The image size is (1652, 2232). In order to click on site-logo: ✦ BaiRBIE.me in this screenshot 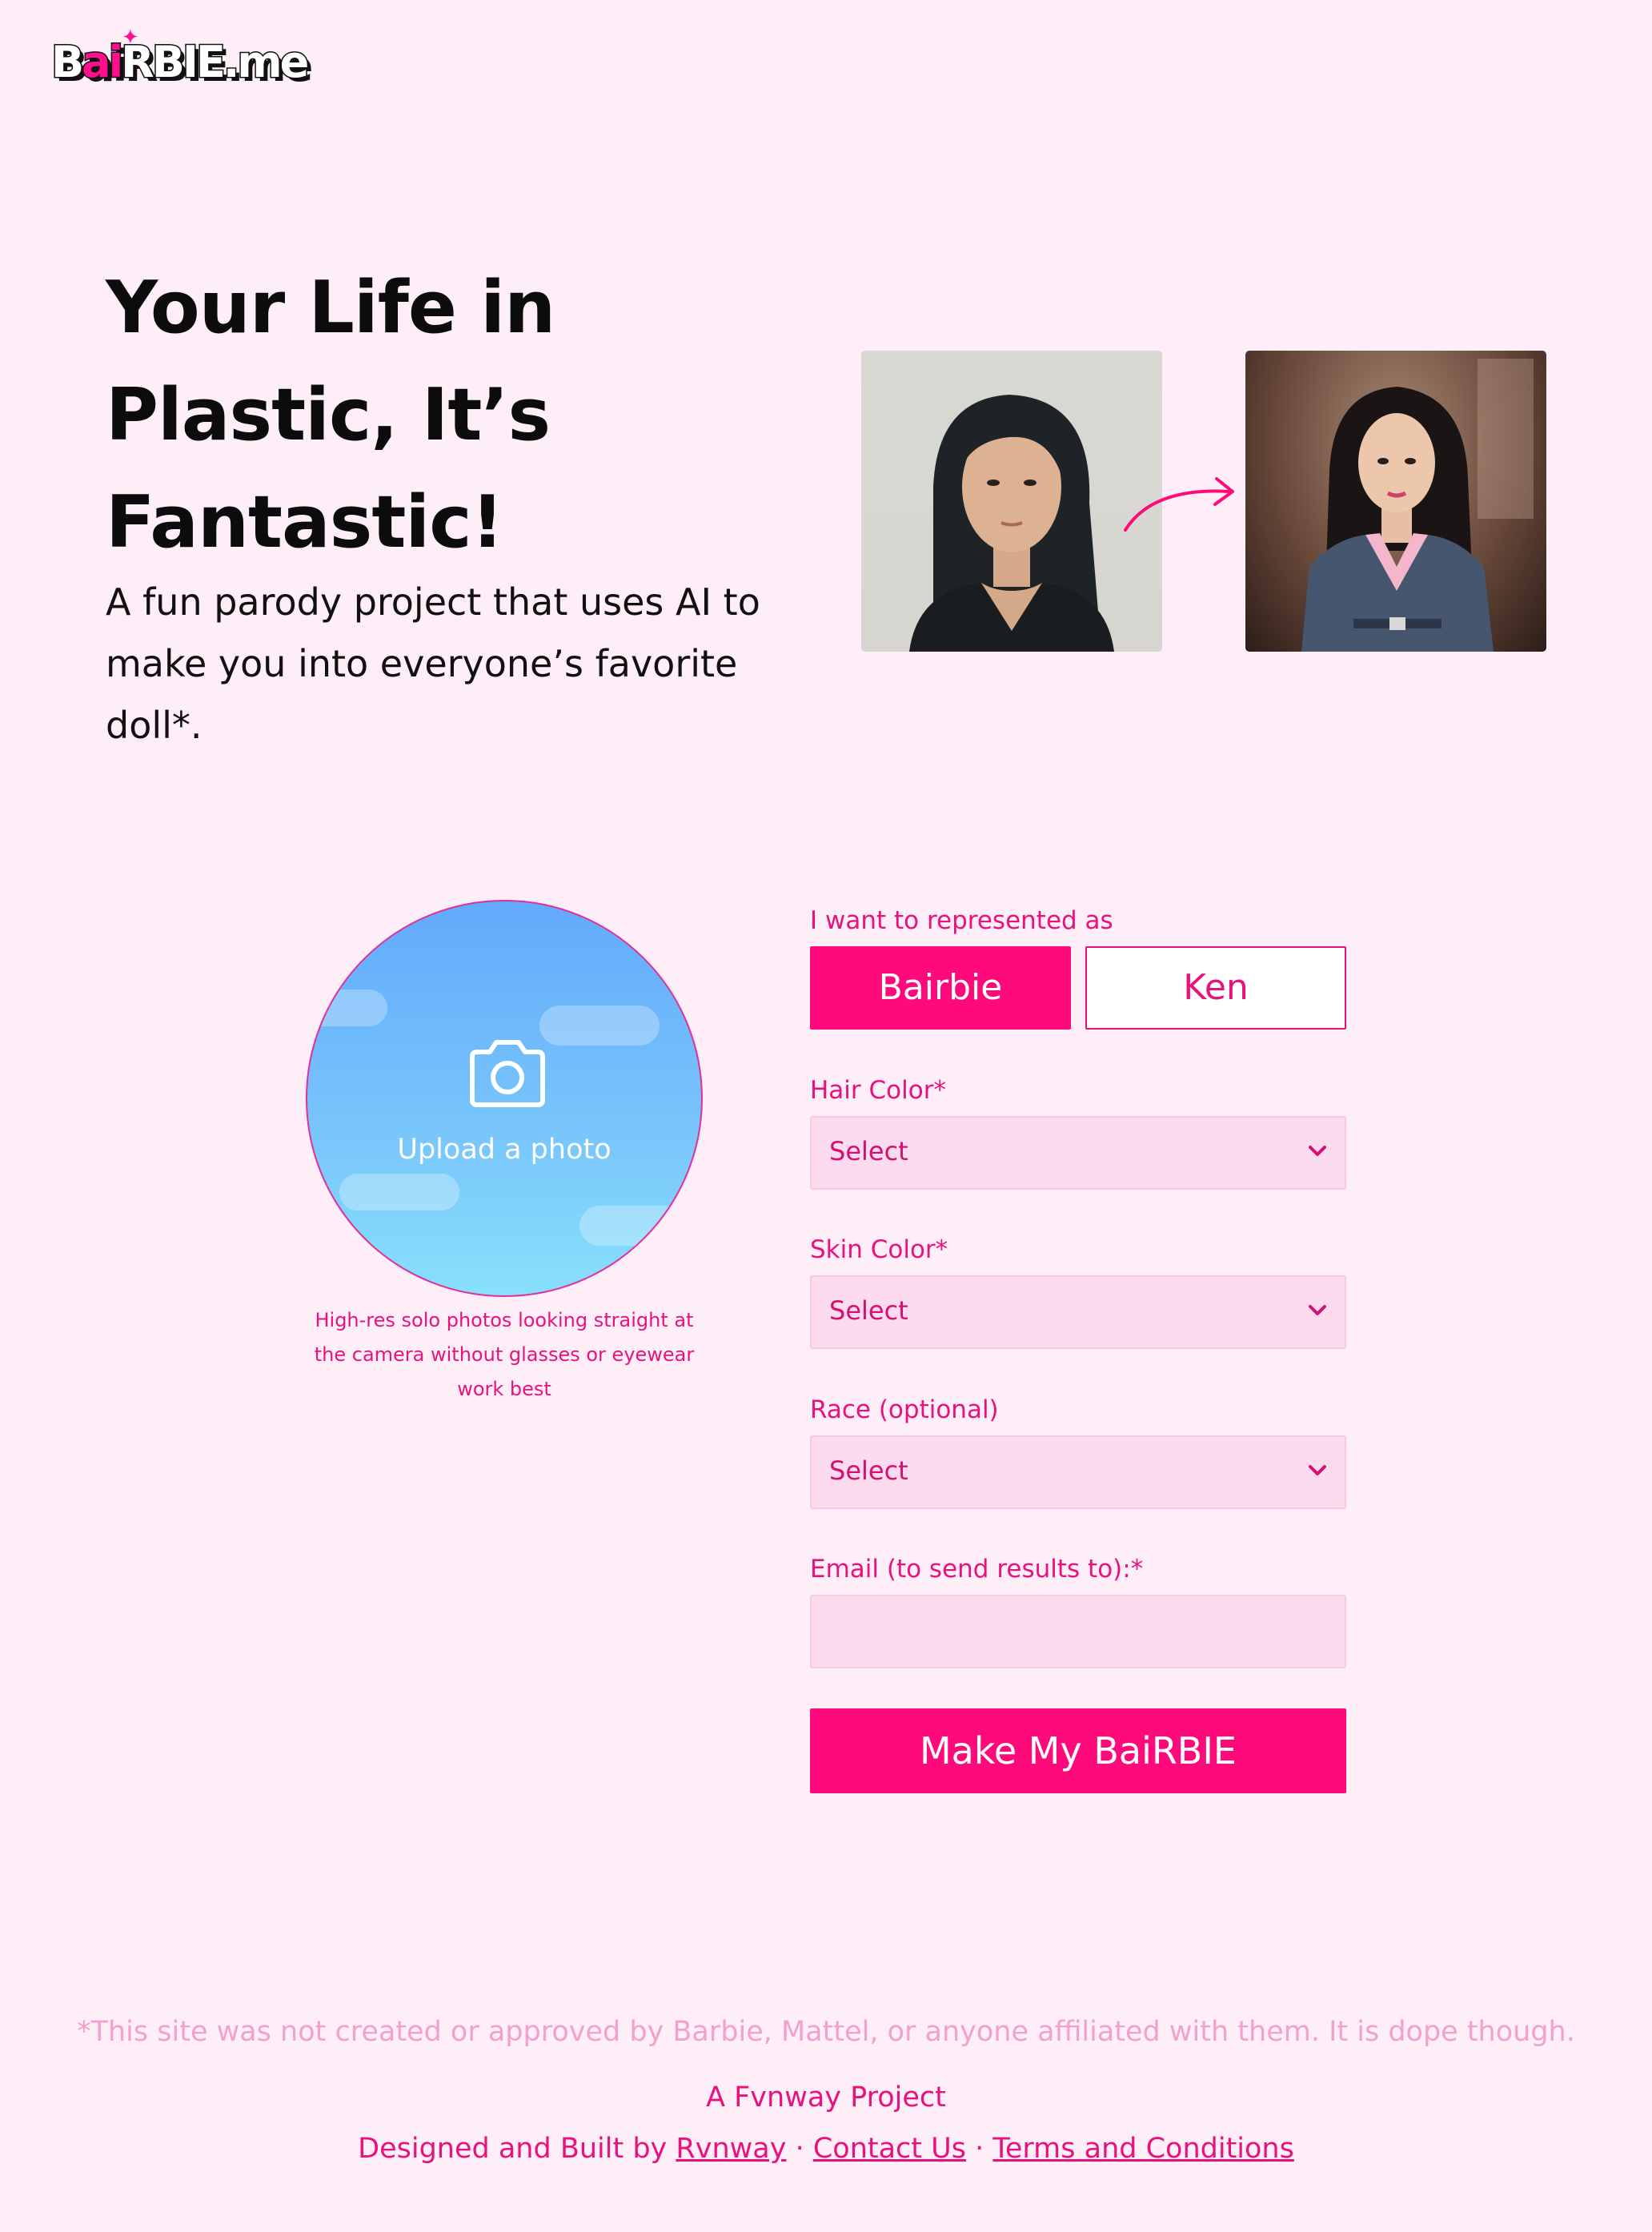, I will do `click(180, 59)`.